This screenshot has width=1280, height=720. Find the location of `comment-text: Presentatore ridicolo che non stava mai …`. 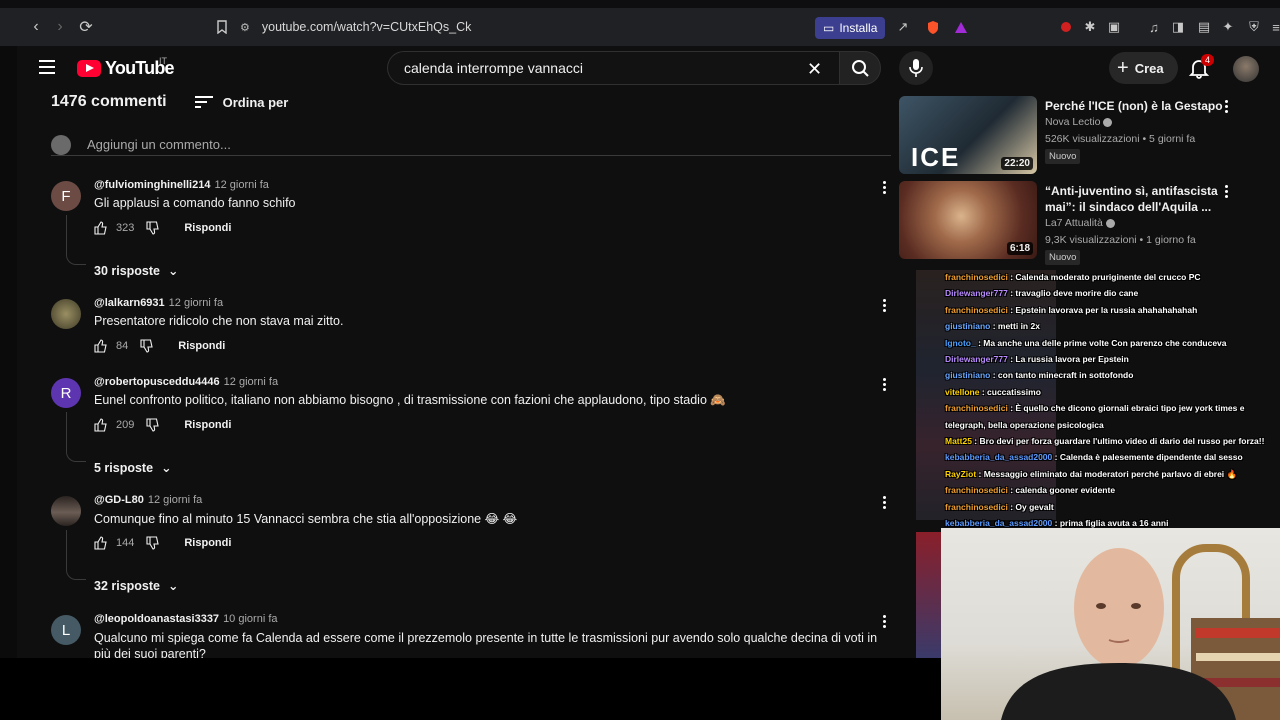

comment-text: Presentatore ridicolo che non stava mai … is located at coordinates (219, 321).